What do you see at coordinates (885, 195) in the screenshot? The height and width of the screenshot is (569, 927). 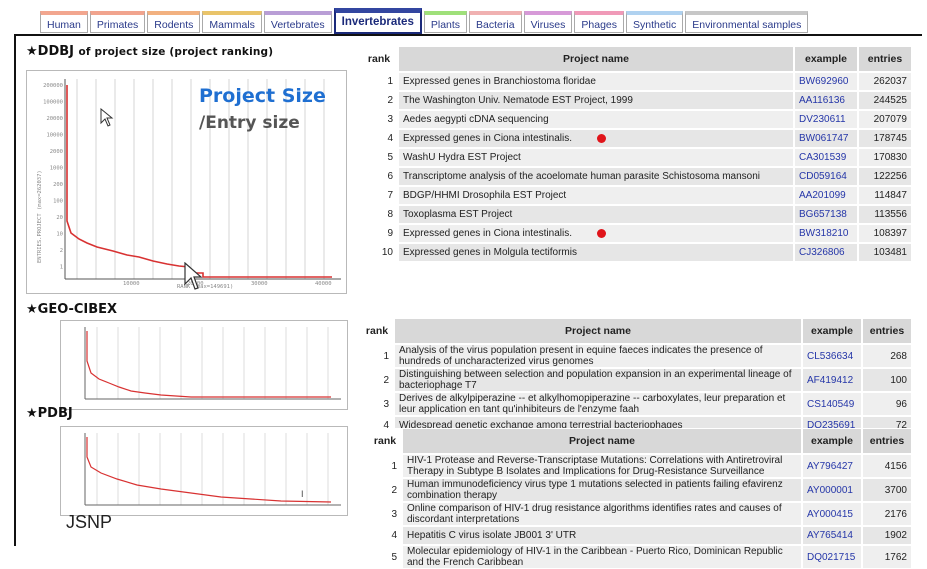 I see `entries-cell: 114847` at bounding box center [885, 195].